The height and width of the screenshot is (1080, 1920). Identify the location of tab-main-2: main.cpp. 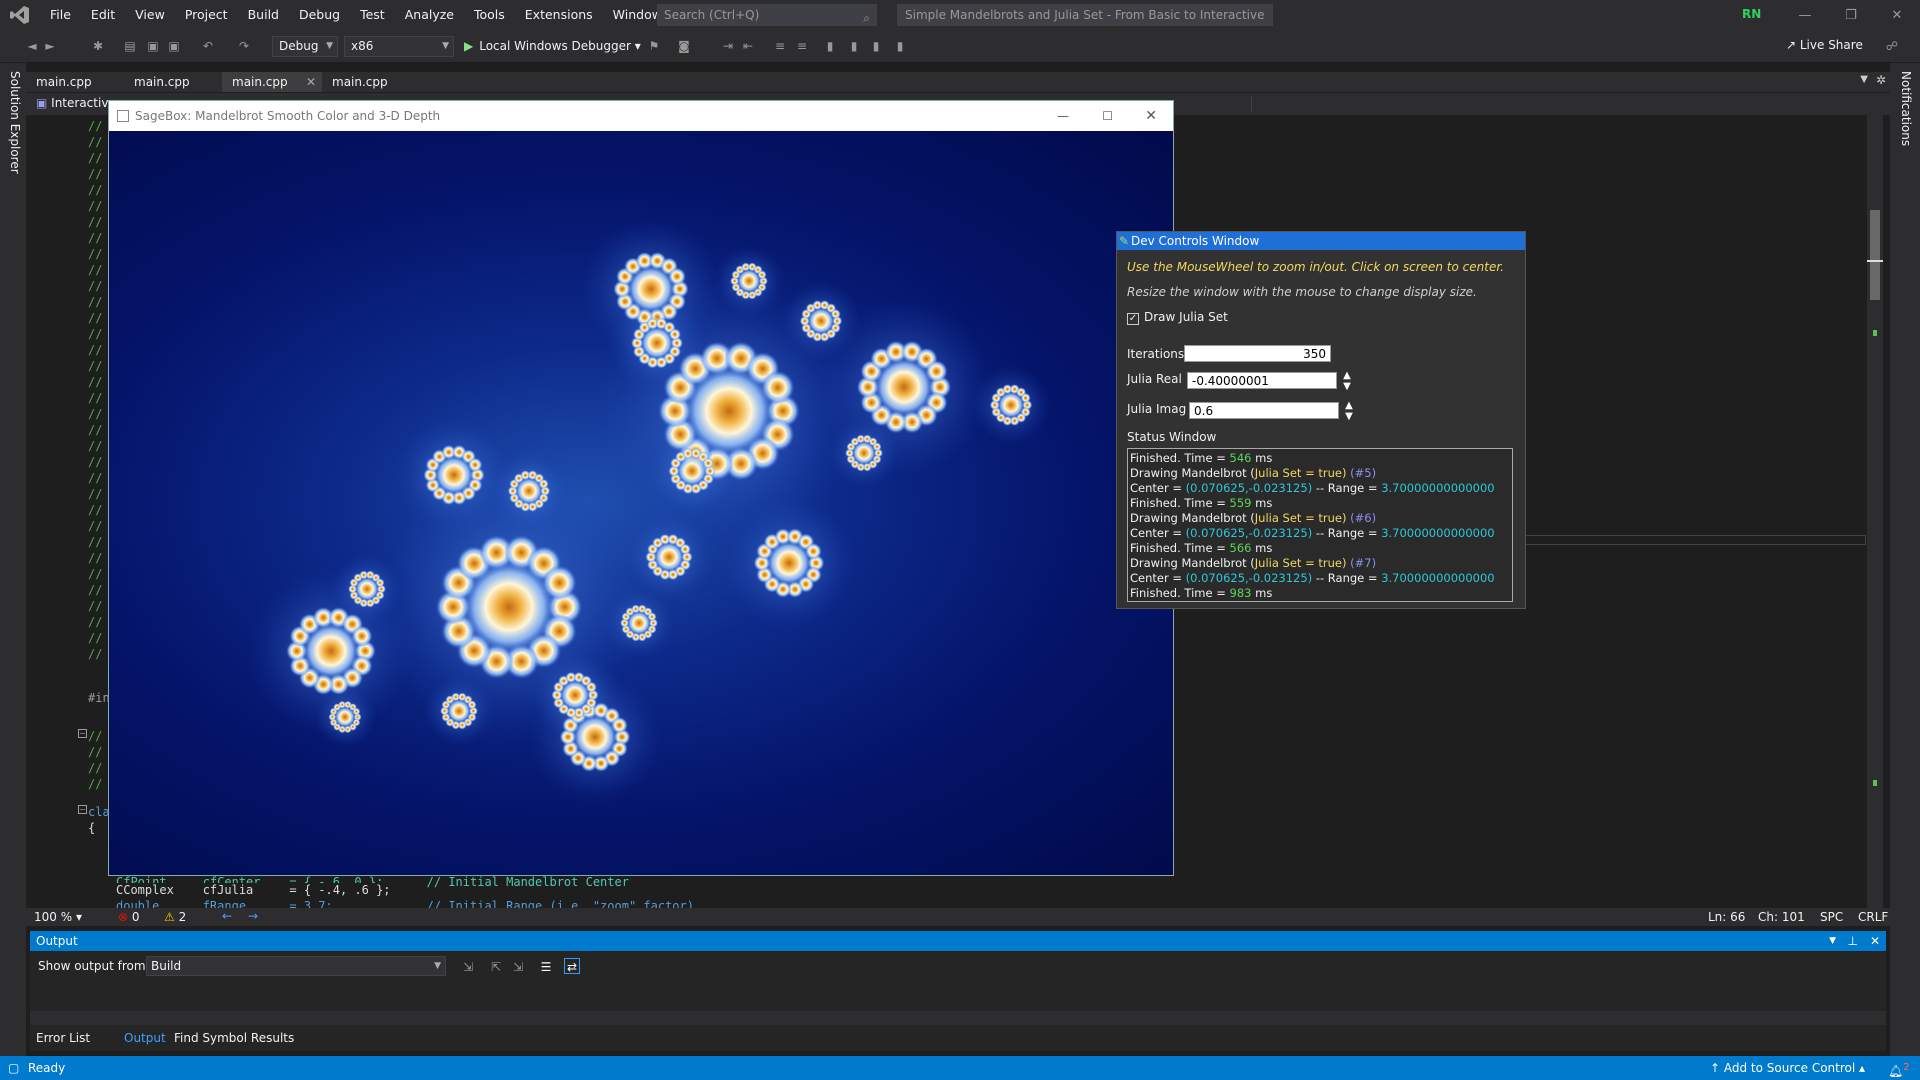
(162, 82).